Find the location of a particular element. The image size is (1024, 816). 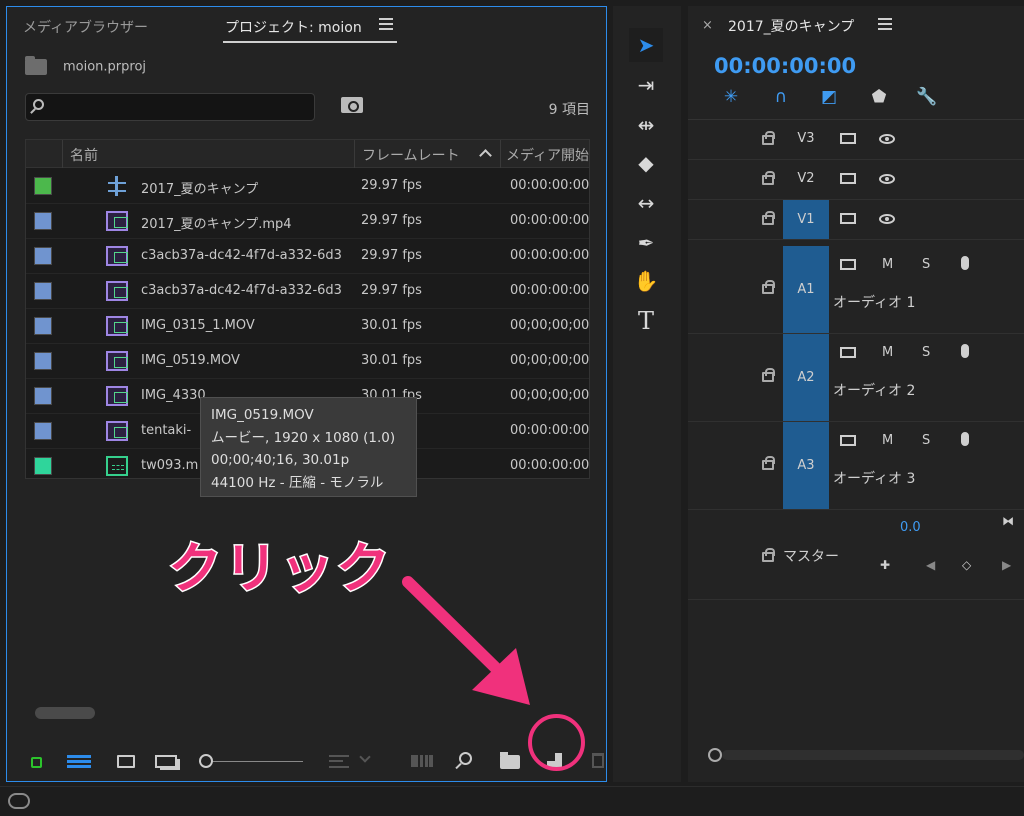

previous-keyframe-icon: ◀ is located at coordinates (930, 565).